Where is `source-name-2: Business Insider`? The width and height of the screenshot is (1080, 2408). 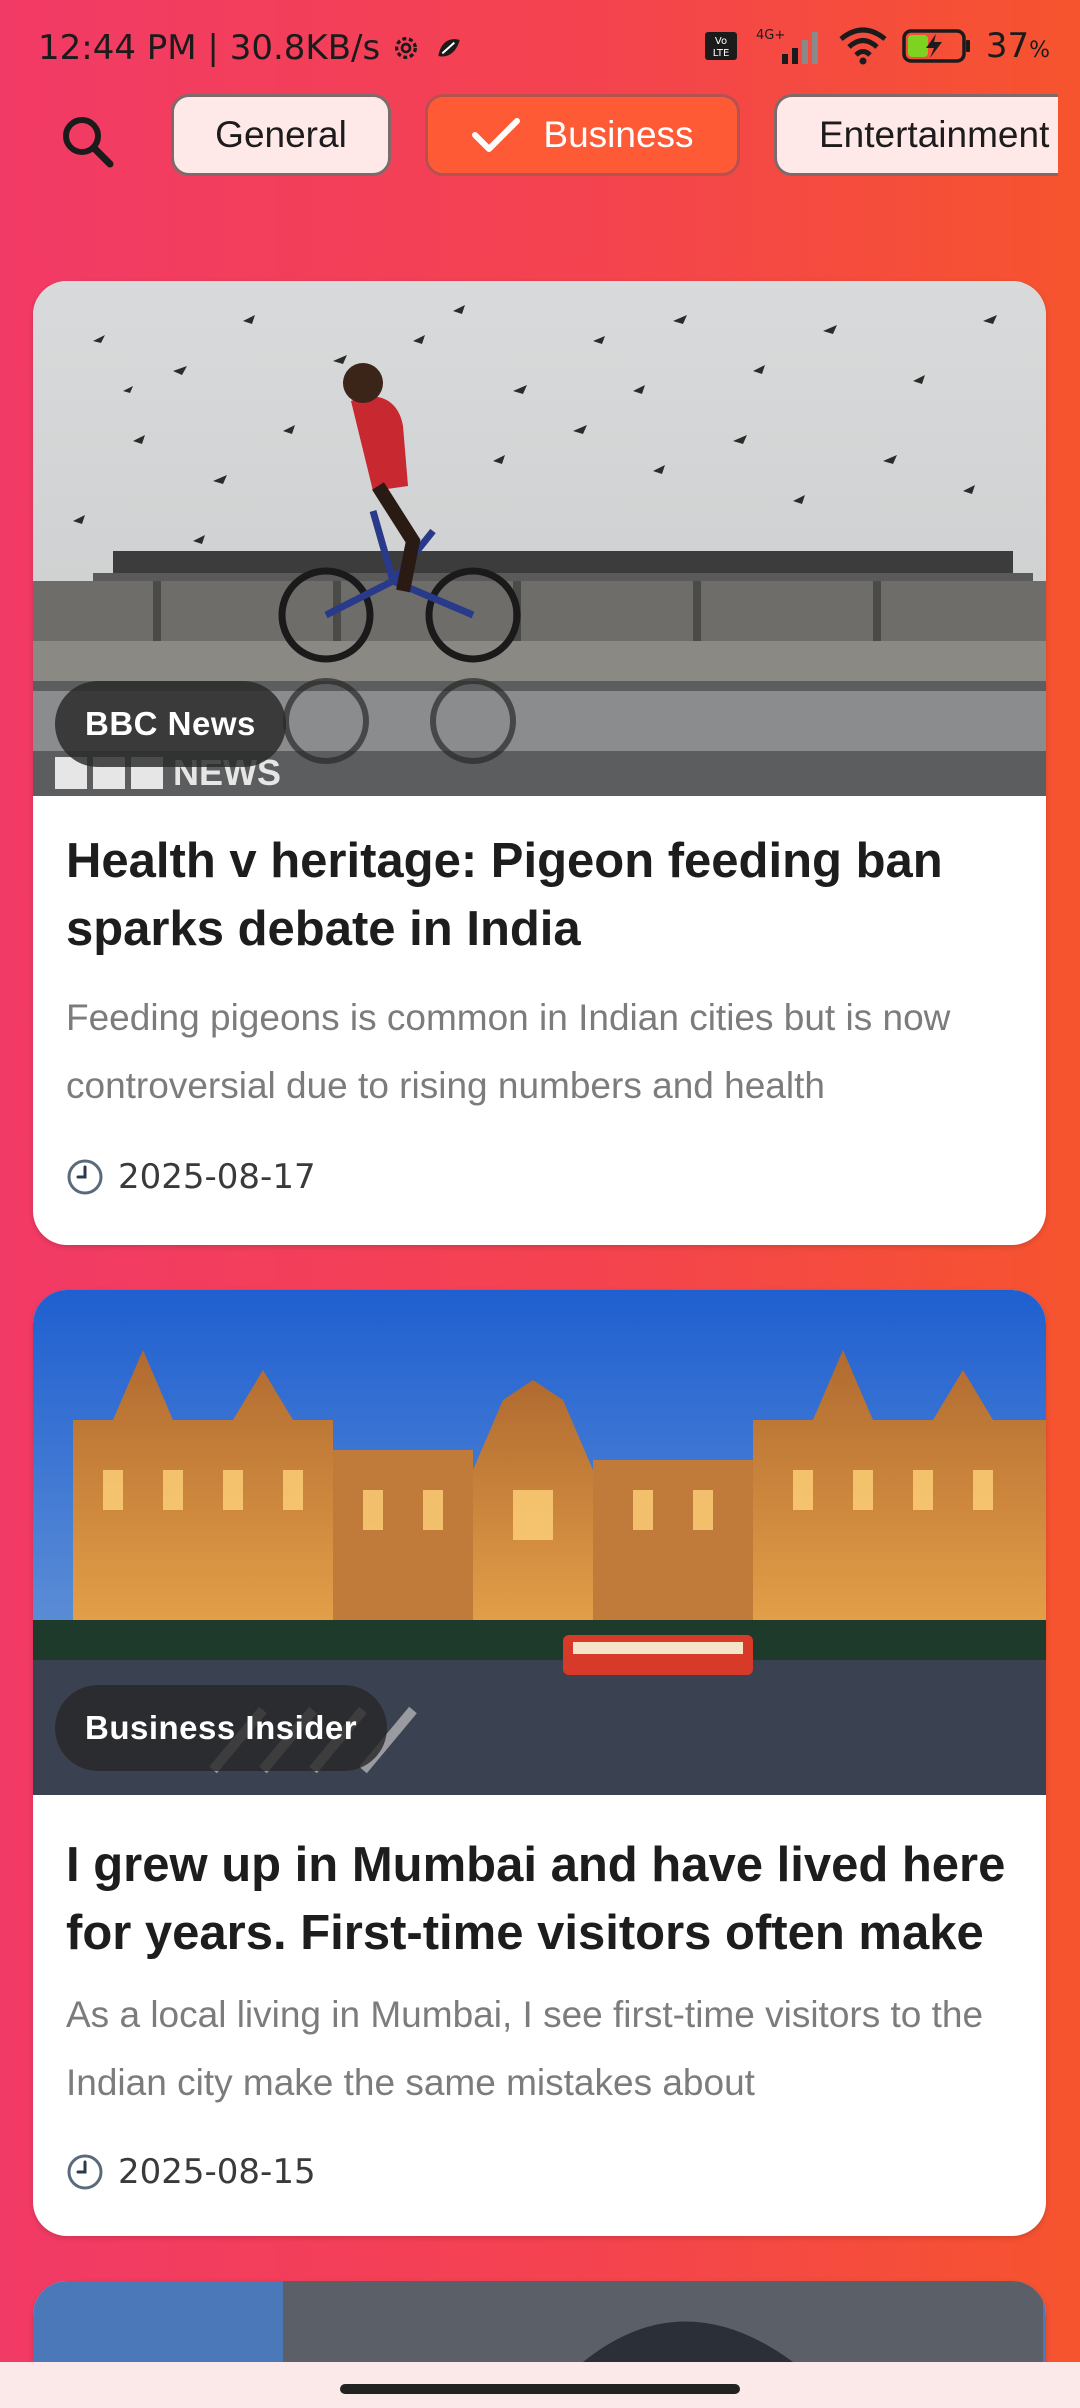 source-name-2: Business Insider is located at coordinates (221, 1727).